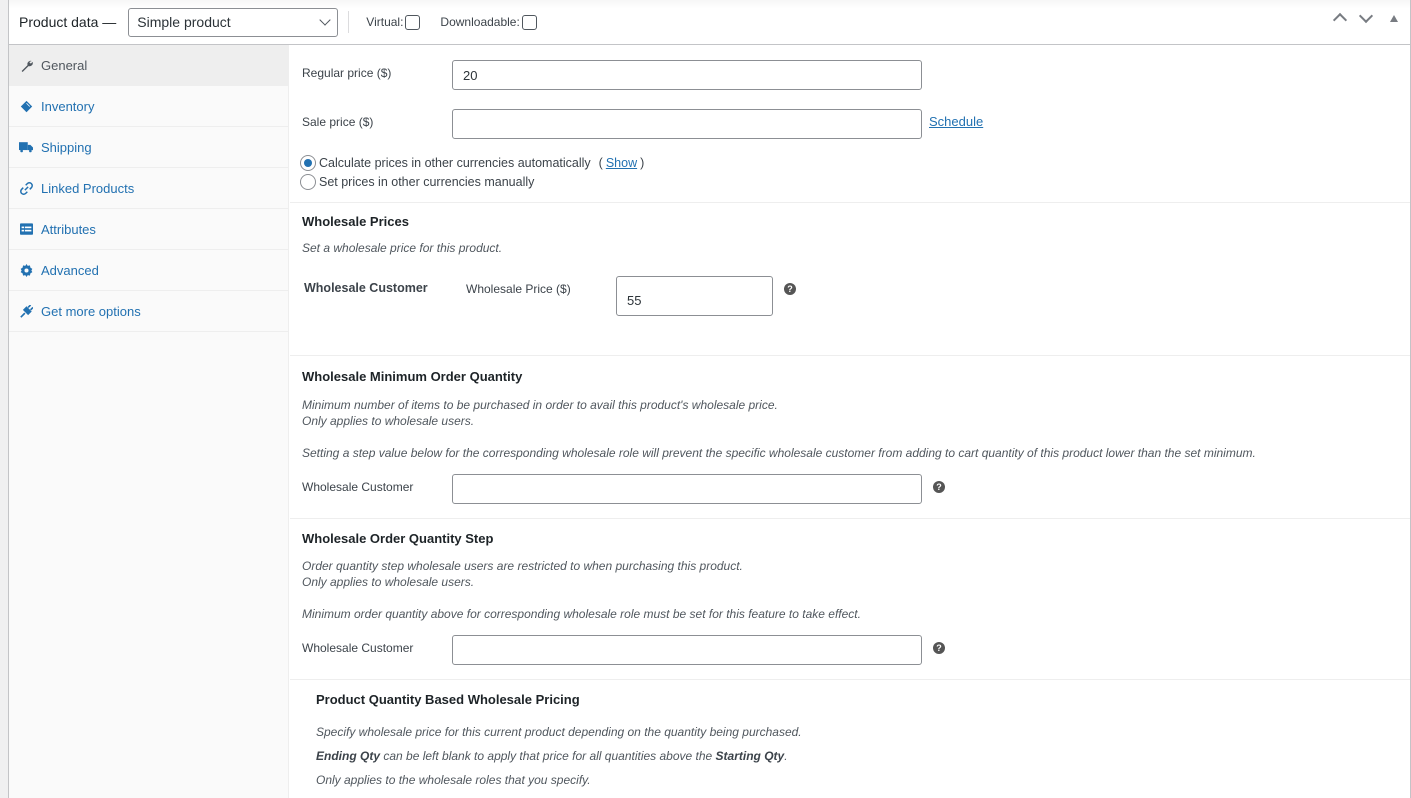 The image size is (1411, 798). What do you see at coordinates (26, 311) in the screenshot?
I see `plug-icon` at bounding box center [26, 311].